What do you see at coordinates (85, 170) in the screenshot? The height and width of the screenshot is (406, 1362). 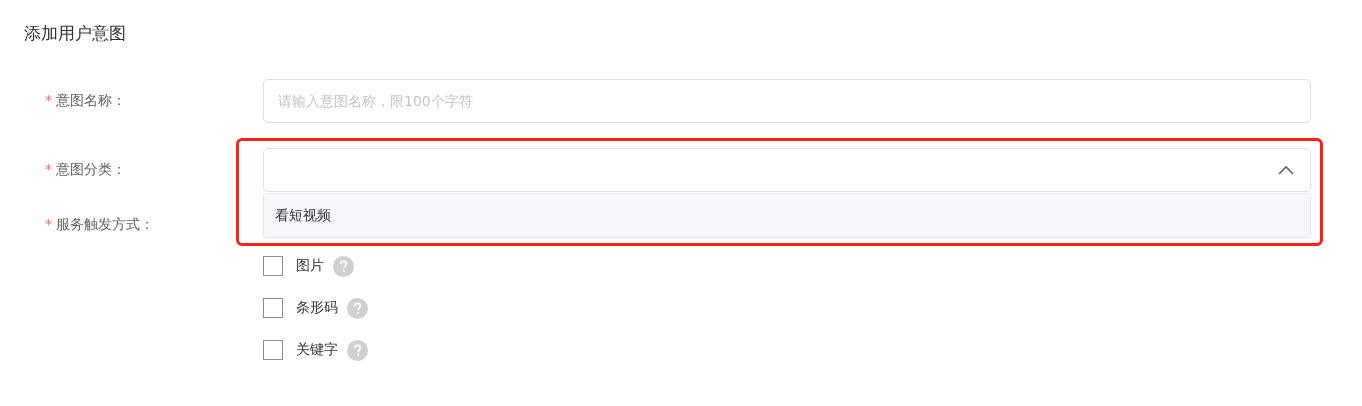 I see `field-label: * 意图分类：` at bounding box center [85, 170].